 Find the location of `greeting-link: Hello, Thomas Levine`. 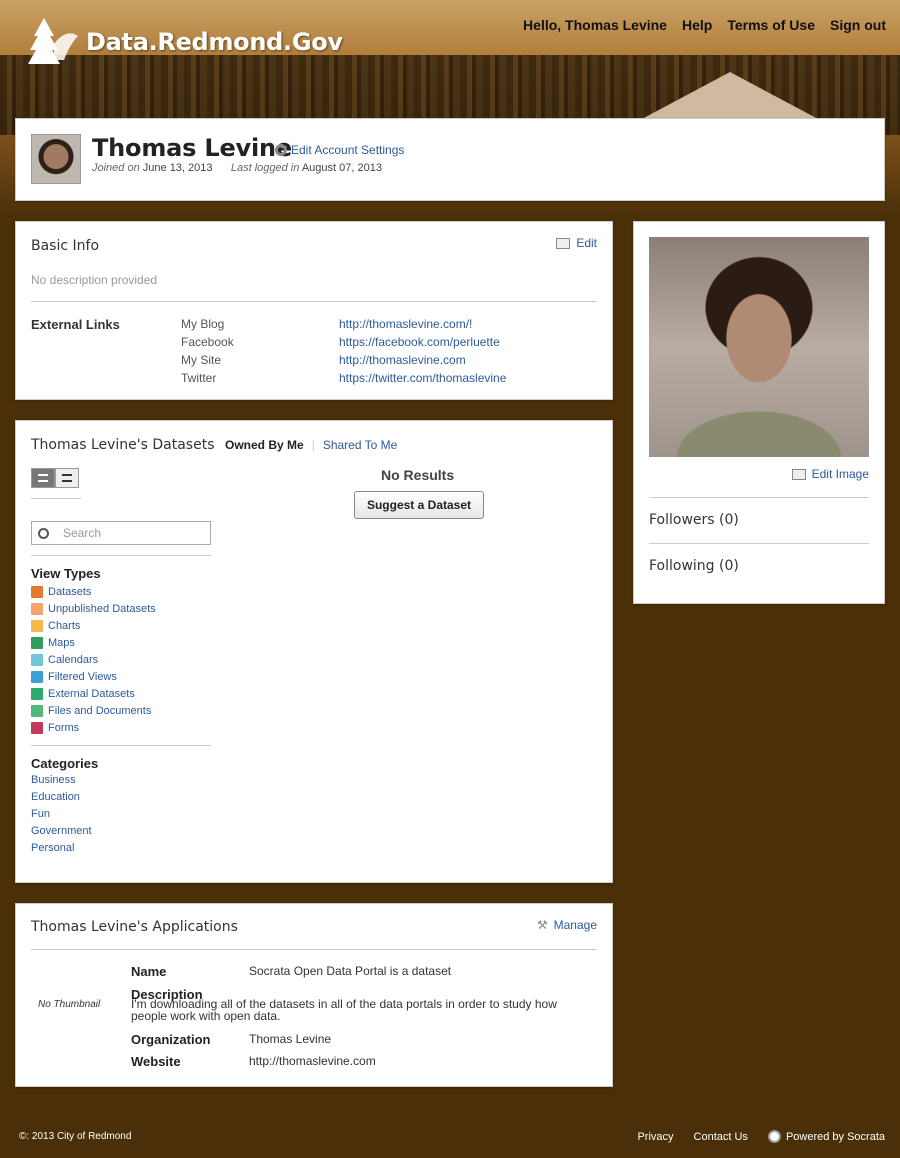

greeting-link: Hello, Thomas Levine is located at coordinates (595, 25).